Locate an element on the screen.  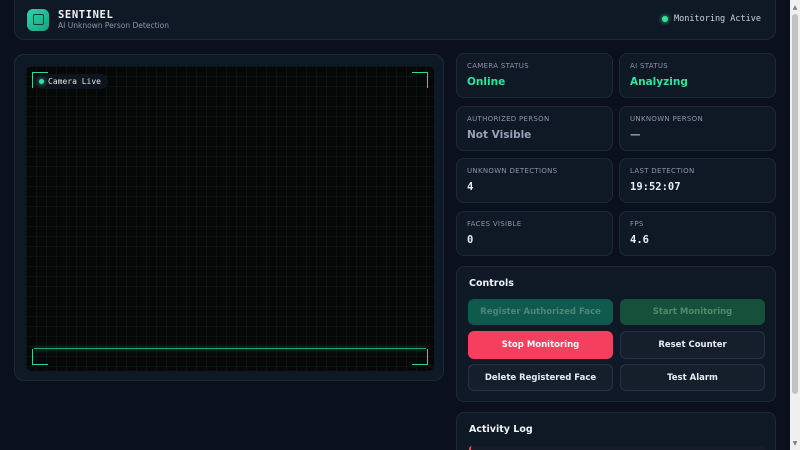
activity-log-panel: Activity Log is located at coordinates (616, 431).